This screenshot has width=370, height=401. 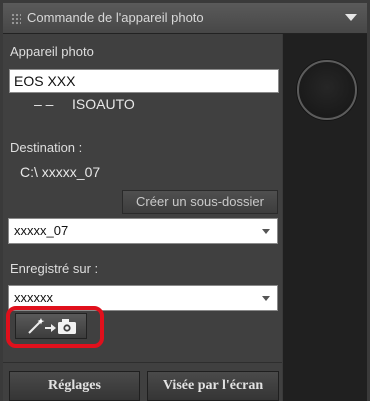 I want to click on recorded-on-value: xxxxxx, so click(x=33, y=297).